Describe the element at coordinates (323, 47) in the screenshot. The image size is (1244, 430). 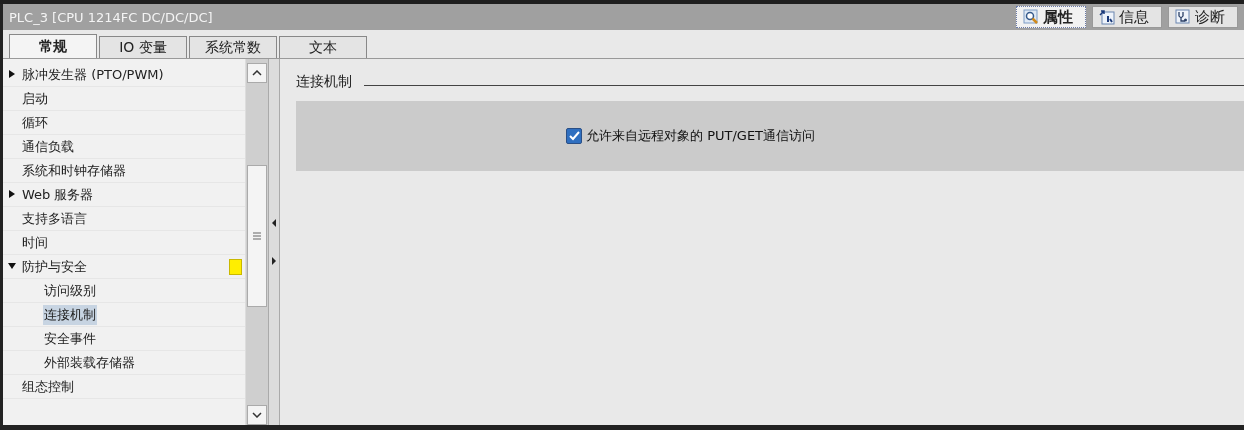
I see `tab: 文本` at that location.